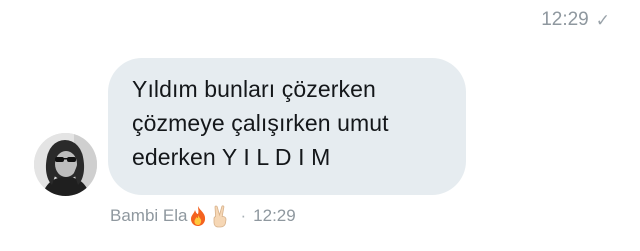 This screenshot has height=251, width=640. What do you see at coordinates (602, 20) in the screenshot?
I see `check-icon: ✓` at bounding box center [602, 20].